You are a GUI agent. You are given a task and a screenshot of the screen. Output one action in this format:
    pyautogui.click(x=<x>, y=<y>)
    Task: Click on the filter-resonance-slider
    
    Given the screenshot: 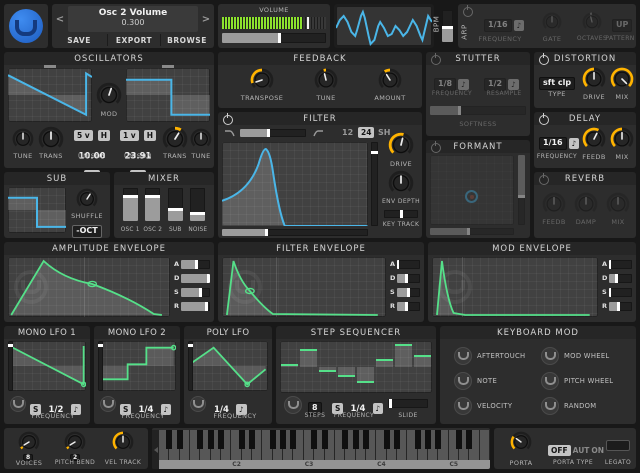 What is the action you would take?
    pyautogui.click(x=374, y=184)
    